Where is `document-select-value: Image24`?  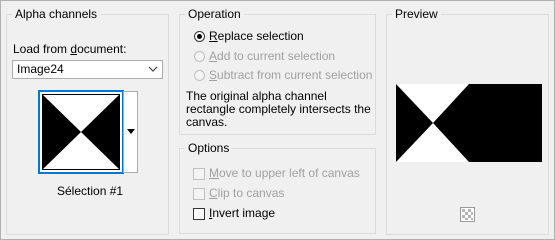
document-select-value: Image24 is located at coordinates (40, 69).